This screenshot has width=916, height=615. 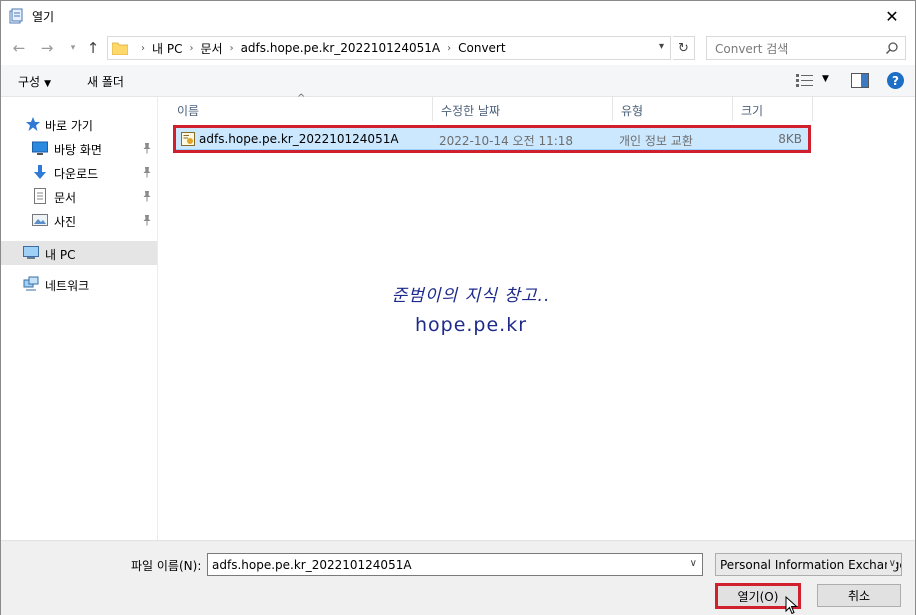 What do you see at coordinates (523, 109) in the screenshot?
I see `column-header-date: 수정한 날짜` at bounding box center [523, 109].